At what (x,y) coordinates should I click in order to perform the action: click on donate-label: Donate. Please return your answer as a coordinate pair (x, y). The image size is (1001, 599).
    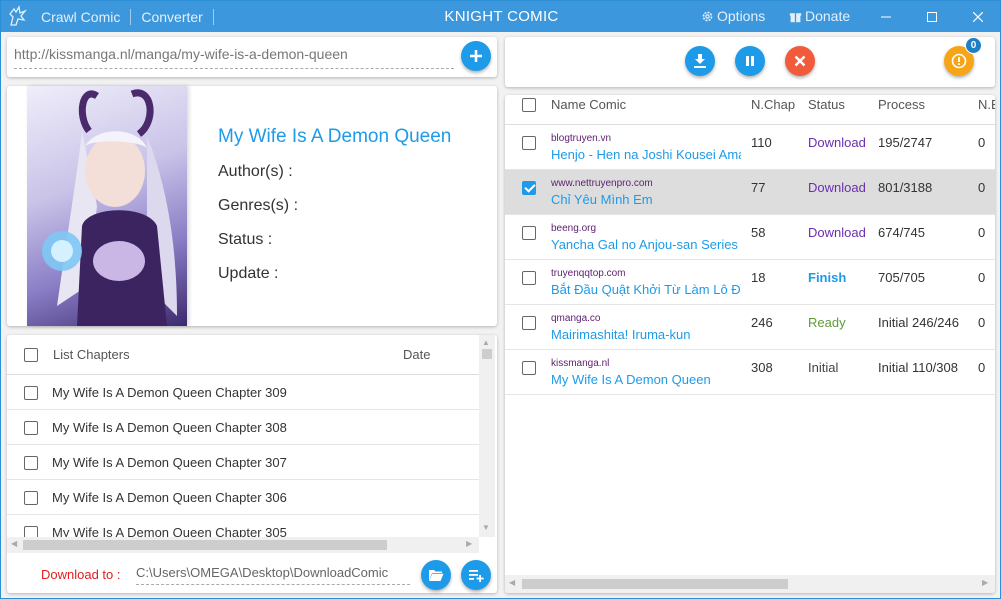
    Looking at the image, I should click on (828, 16).